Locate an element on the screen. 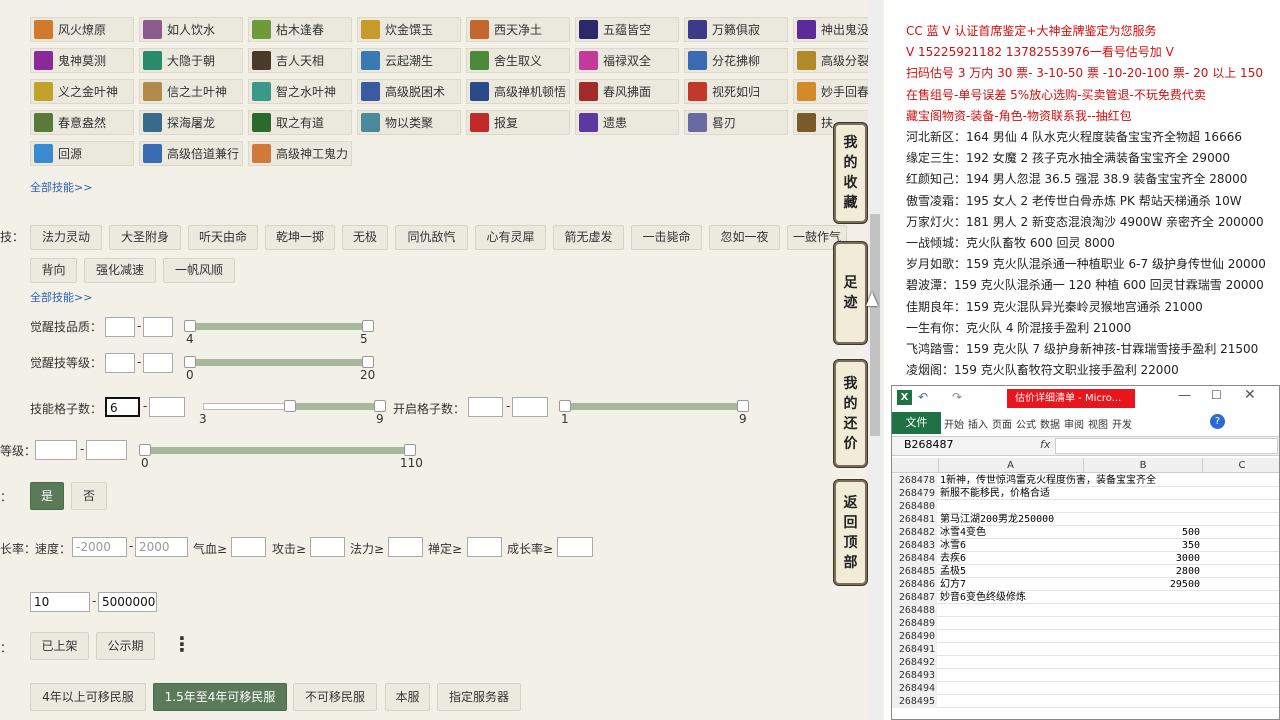  all-skills-link: 全部技能>> is located at coordinates (61, 187).